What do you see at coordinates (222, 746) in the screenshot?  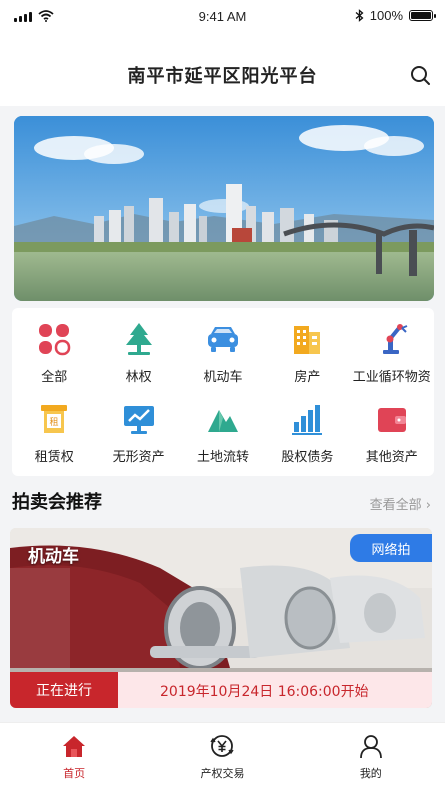 I see `yuan-exchange-icon` at bounding box center [222, 746].